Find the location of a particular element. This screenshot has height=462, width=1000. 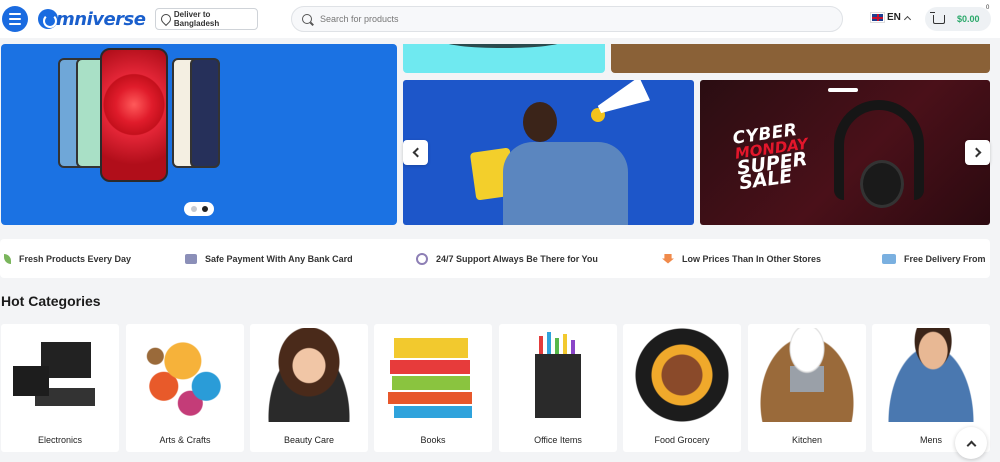

logo-text: mniverse is located at coordinates (101, 19).